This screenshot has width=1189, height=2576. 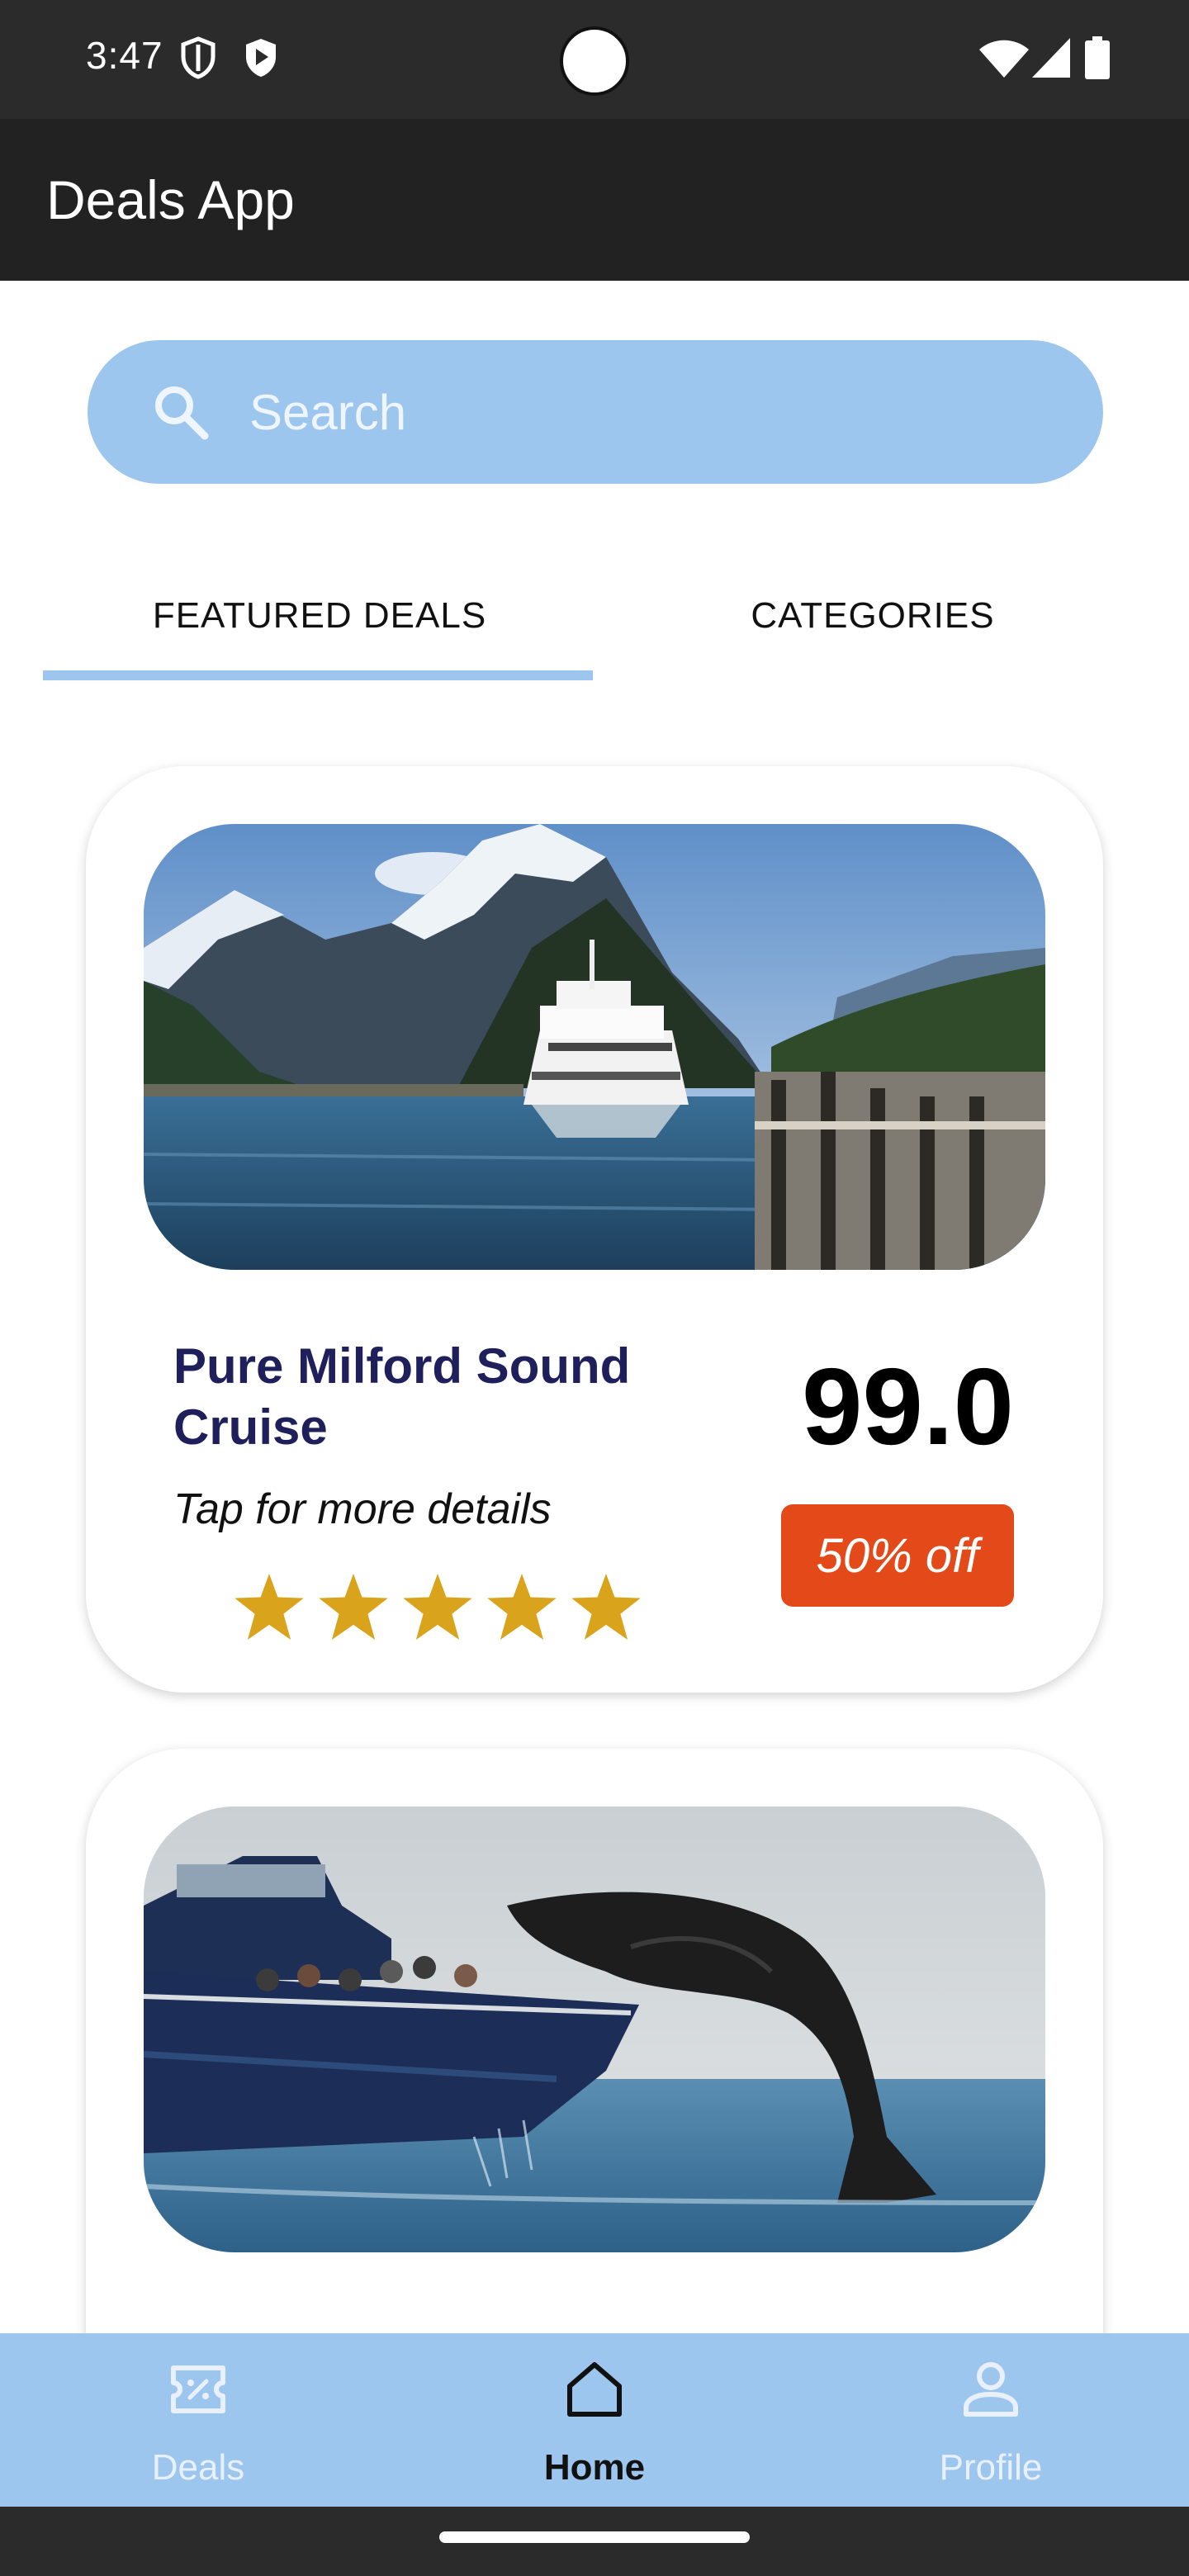 I want to click on play-shield-icon, so click(x=261, y=58).